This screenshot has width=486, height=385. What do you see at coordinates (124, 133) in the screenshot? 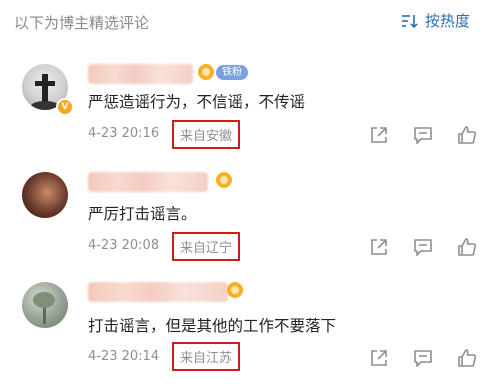
I see `comment-time: 4-23 20:16` at bounding box center [124, 133].